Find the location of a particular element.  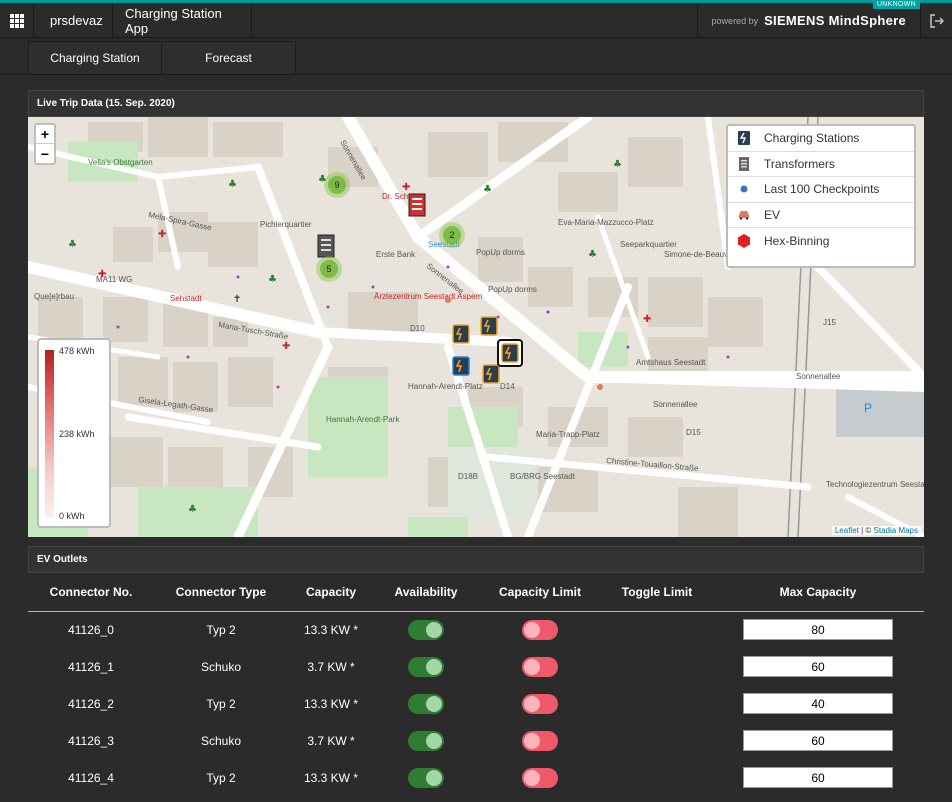

zoom-control: + − is located at coordinates (45, 144).